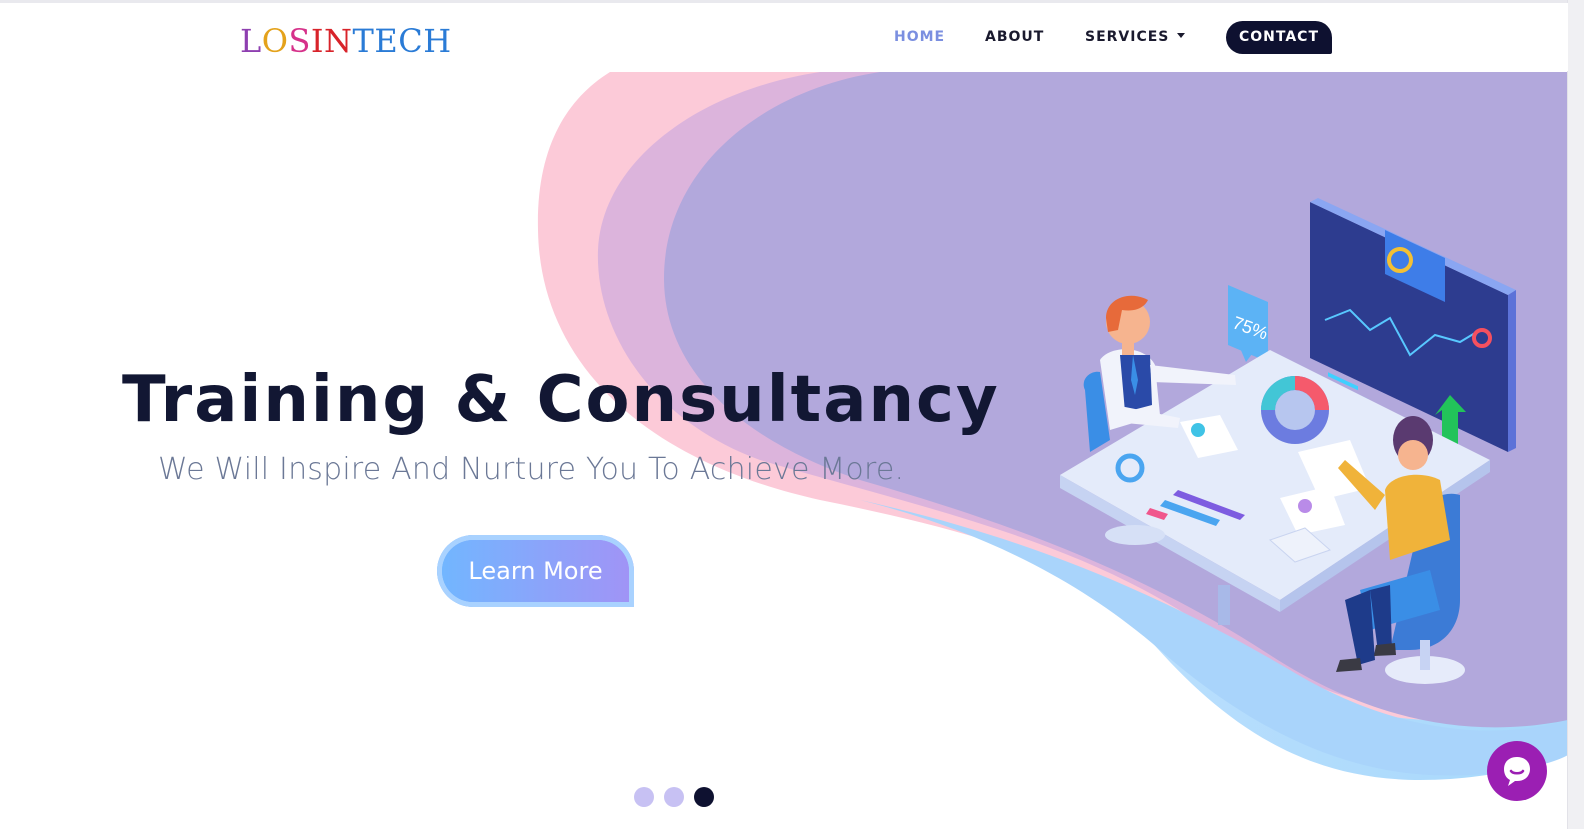  Describe the element at coordinates (561, 400) in the screenshot. I see `hero-title: Training & Consultancy` at that location.